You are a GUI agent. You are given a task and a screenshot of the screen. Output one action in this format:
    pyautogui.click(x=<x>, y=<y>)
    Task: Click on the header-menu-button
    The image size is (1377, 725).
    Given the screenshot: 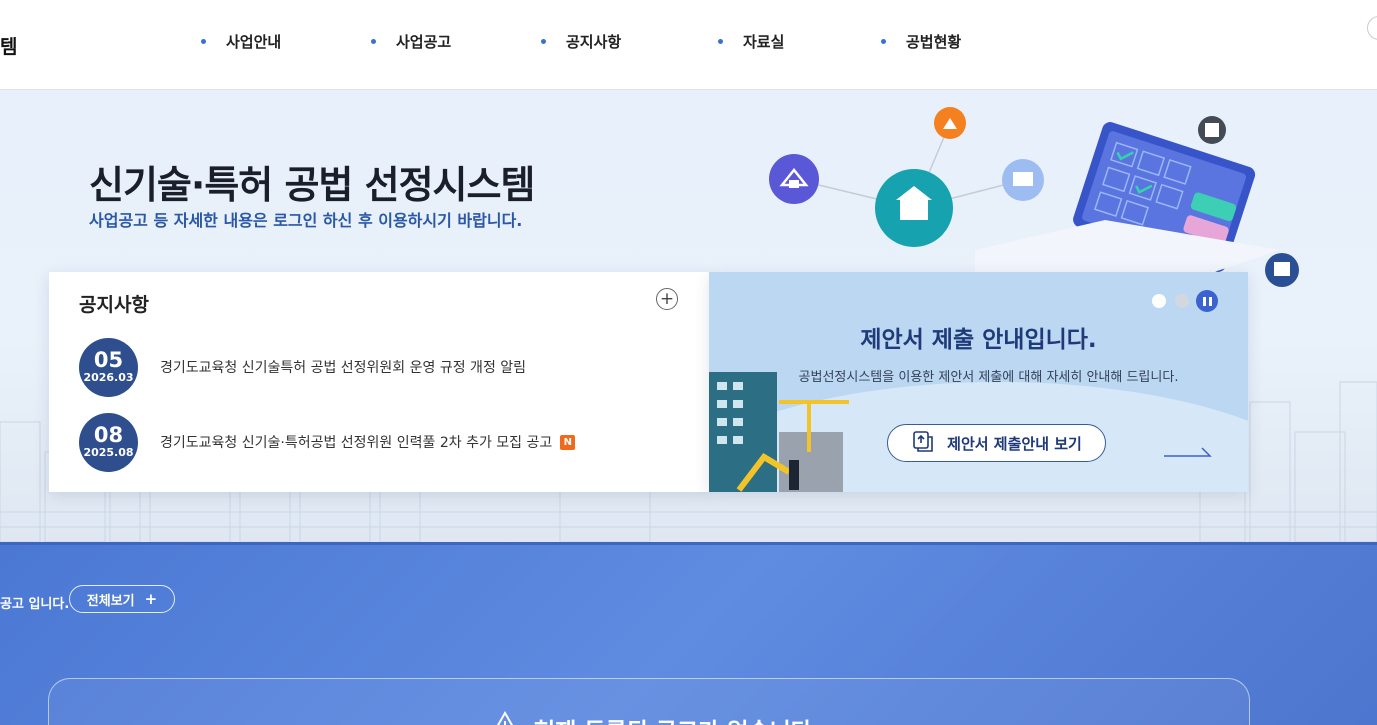 What is the action you would take?
    pyautogui.click(x=1372, y=28)
    